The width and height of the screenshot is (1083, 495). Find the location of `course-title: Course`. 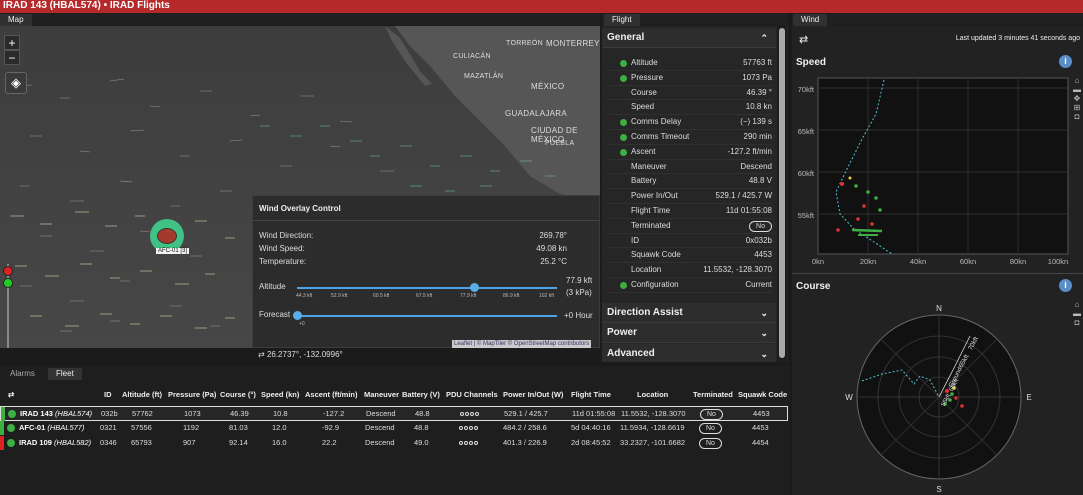

course-title: Course is located at coordinates (813, 286).